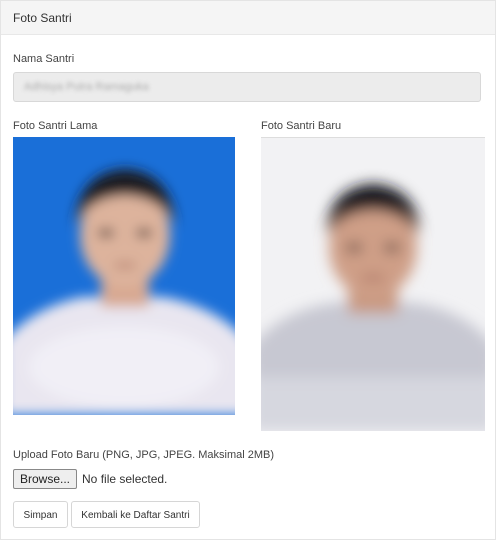 The width and height of the screenshot is (496, 540). I want to click on name-value: Adhisya Putra Ramaguka, so click(86, 87).